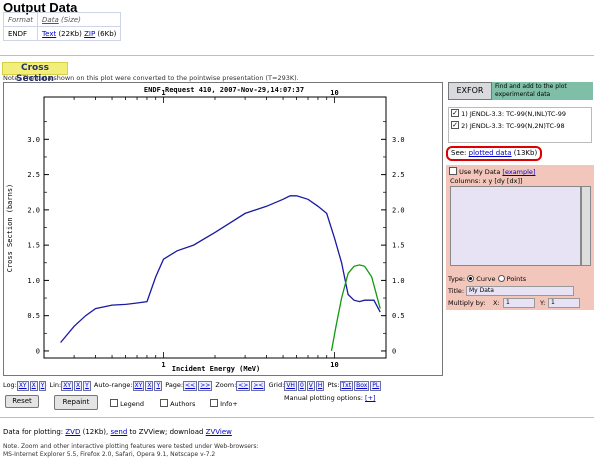 Image resolution: width=594 pixels, height=461 pixels. What do you see at coordinates (214, 403) in the screenshot?
I see `info-checkbox` at bounding box center [214, 403].